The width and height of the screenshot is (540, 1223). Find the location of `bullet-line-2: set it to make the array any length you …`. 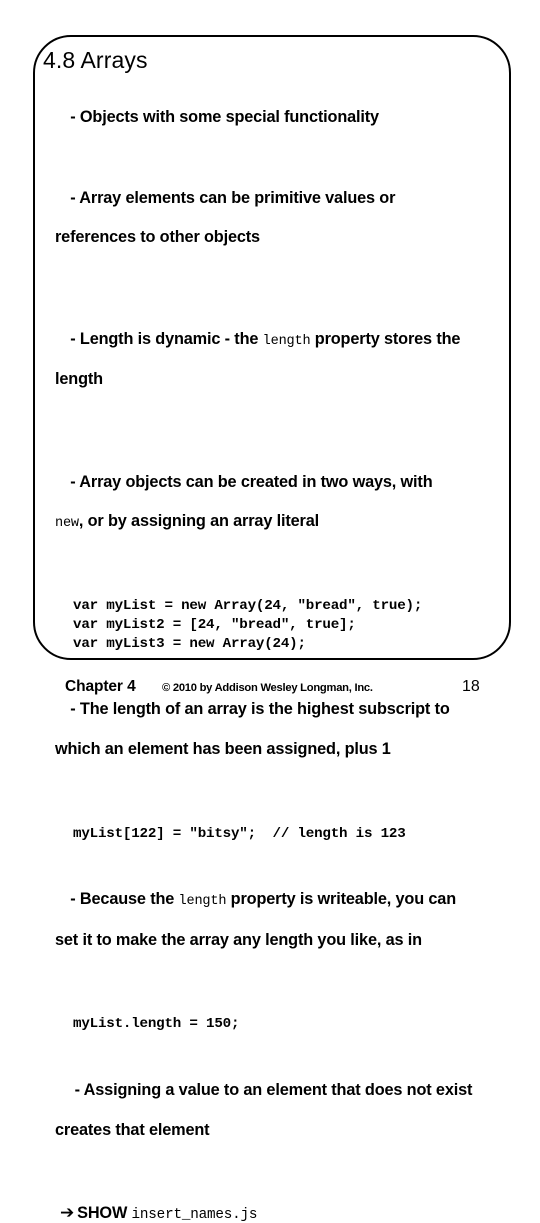

bullet-line-2: set it to make the array any length you … is located at coordinates (238, 939).